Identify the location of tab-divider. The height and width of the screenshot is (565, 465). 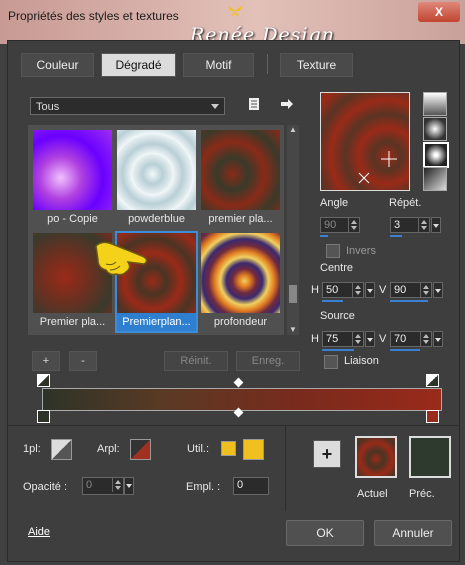
(267, 64).